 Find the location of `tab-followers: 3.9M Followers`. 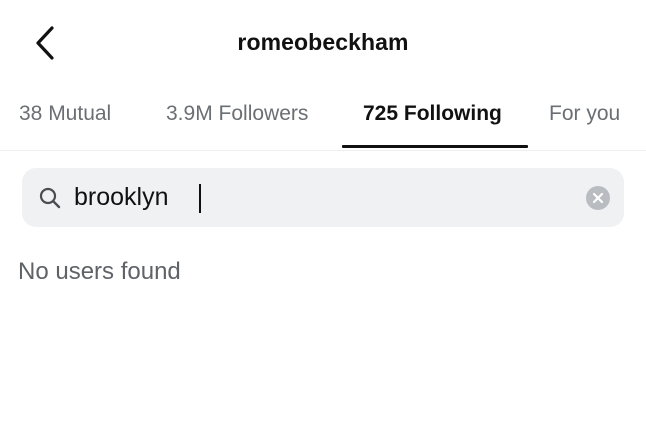

tab-followers: 3.9M Followers is located at coordinates (237, 126).